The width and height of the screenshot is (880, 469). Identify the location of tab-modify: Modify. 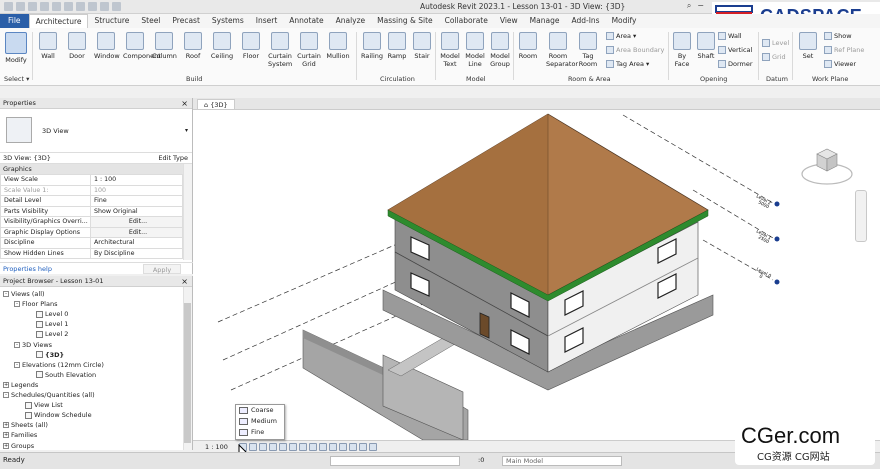
(624, 21).